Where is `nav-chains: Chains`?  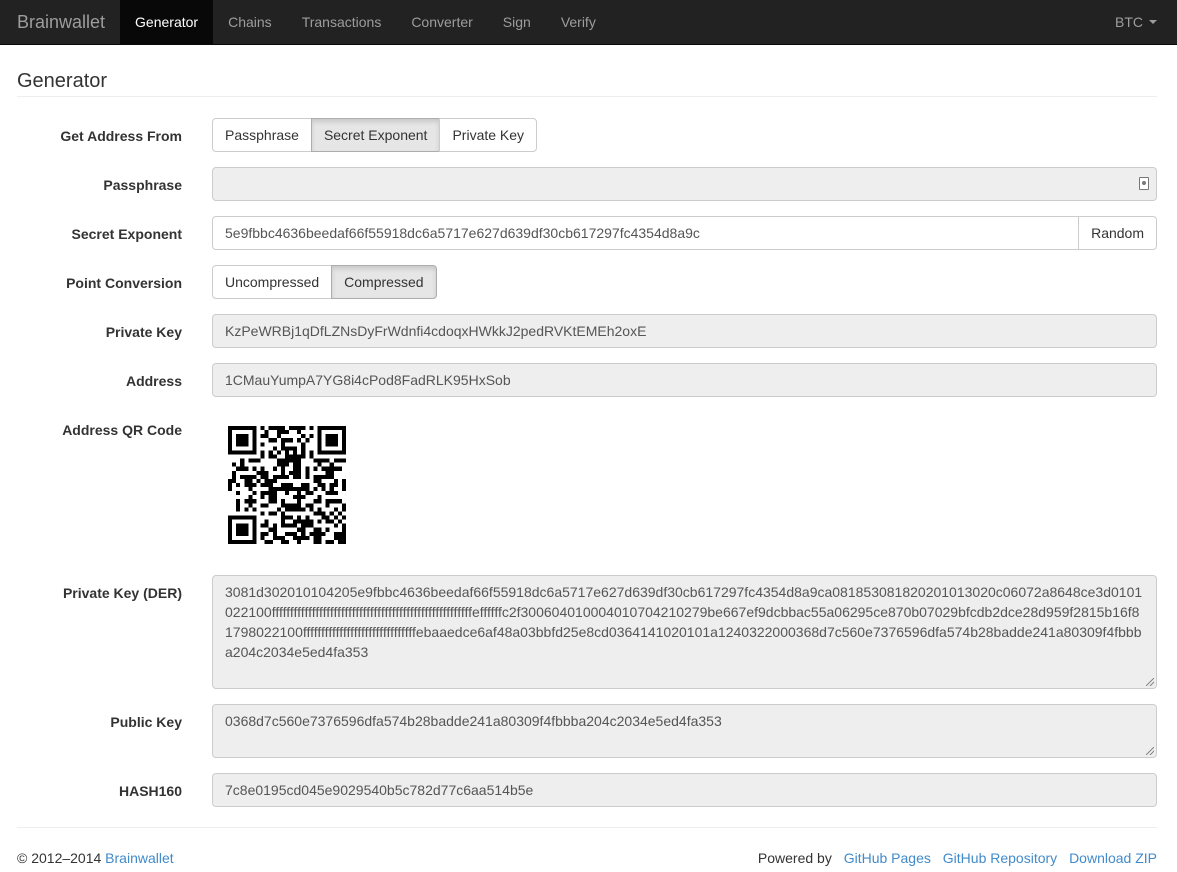
nav-chains: Chains is located at coordinates (250, 22).